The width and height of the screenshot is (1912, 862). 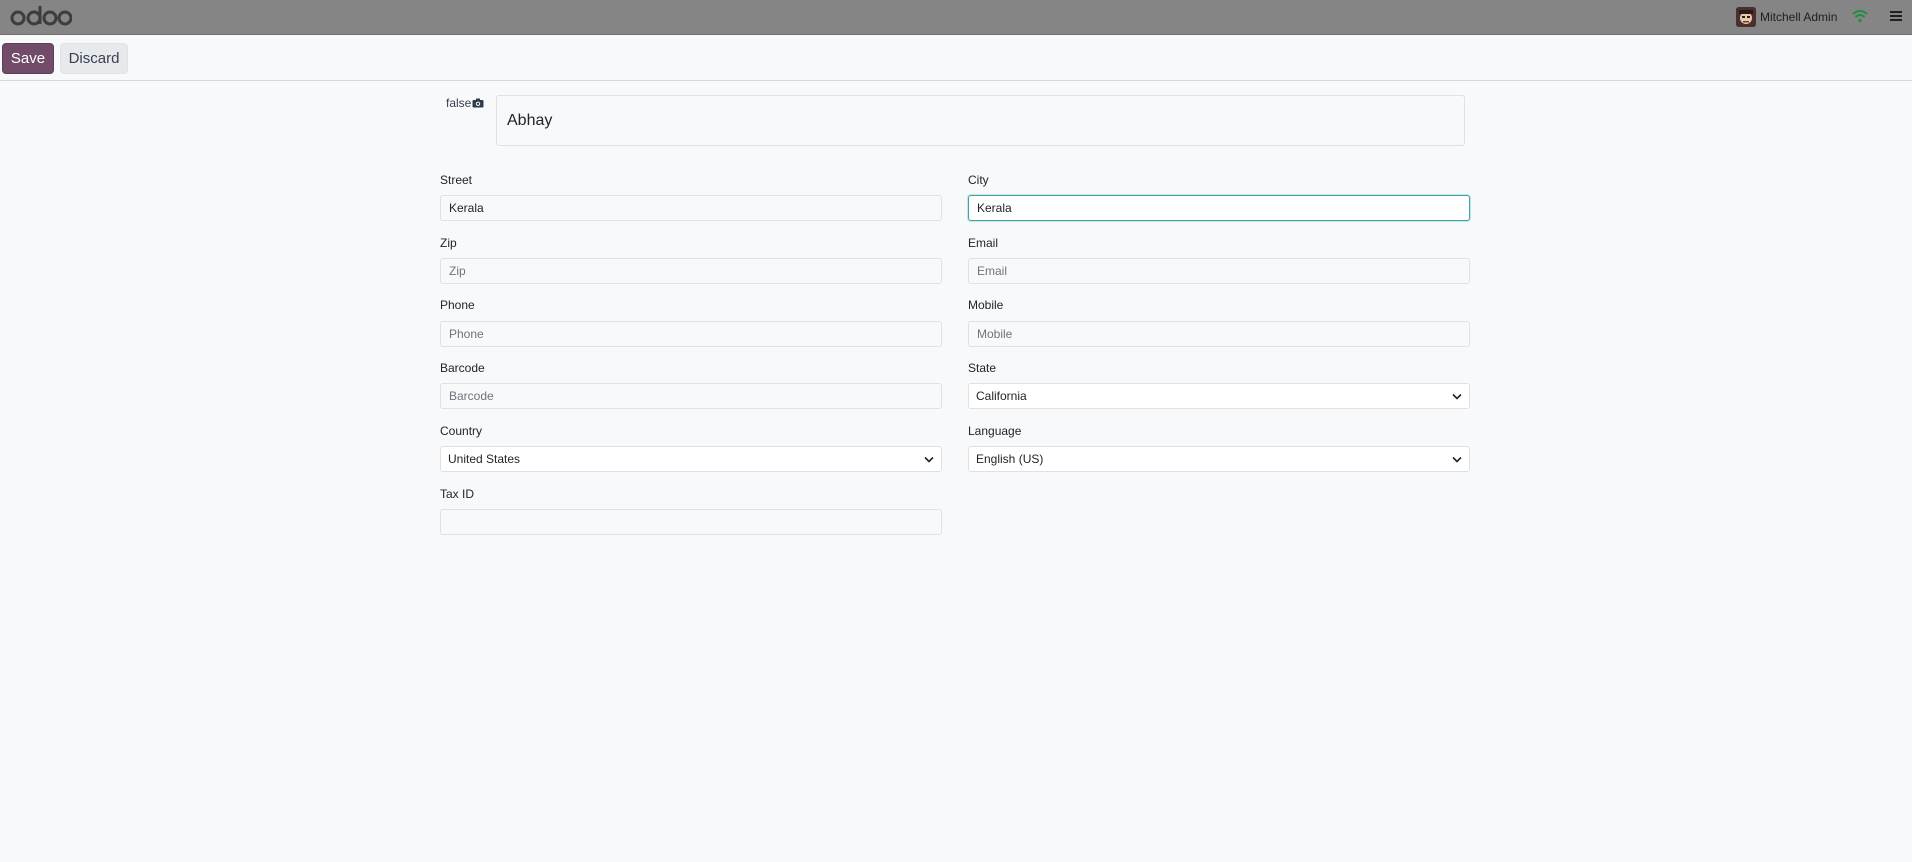 What do you see at coordinates (691, 396) in the screenshot?
I see `barcode-input` at bounding box center [691, 396].